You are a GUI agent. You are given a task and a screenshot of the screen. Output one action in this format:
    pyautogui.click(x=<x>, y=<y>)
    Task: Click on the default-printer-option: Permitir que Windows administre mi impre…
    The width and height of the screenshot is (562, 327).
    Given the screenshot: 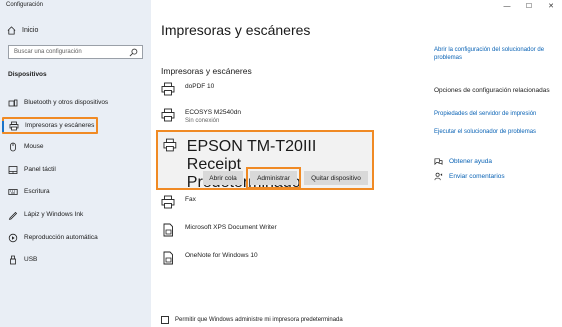 What is the action you would take?
    pyautogui.click(x=252, y=320)
    